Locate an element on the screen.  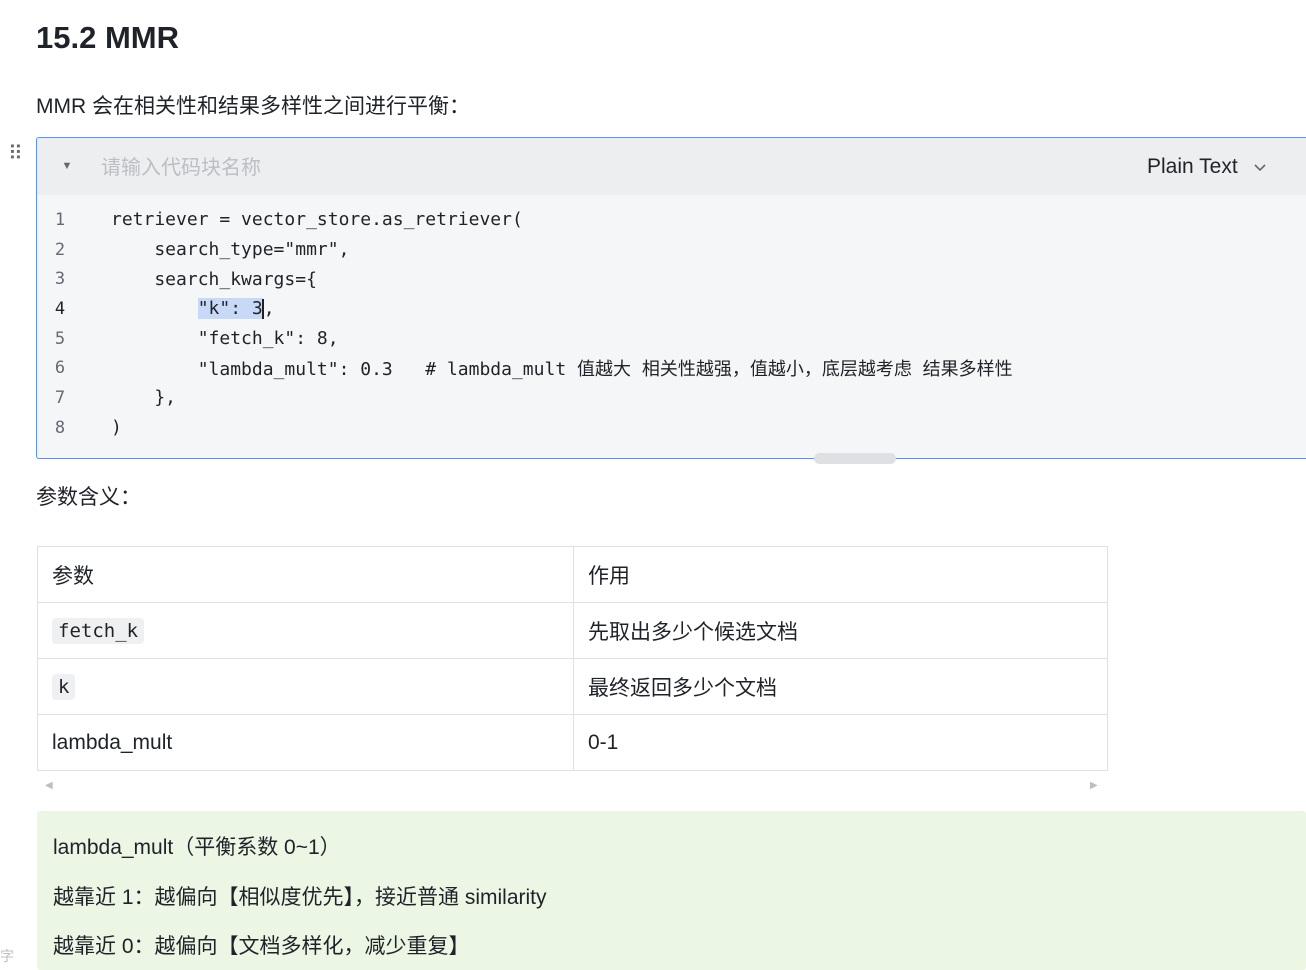
code-line: 1 retriever = vector_store.as_retriever( is located at coordinates (671, 220).